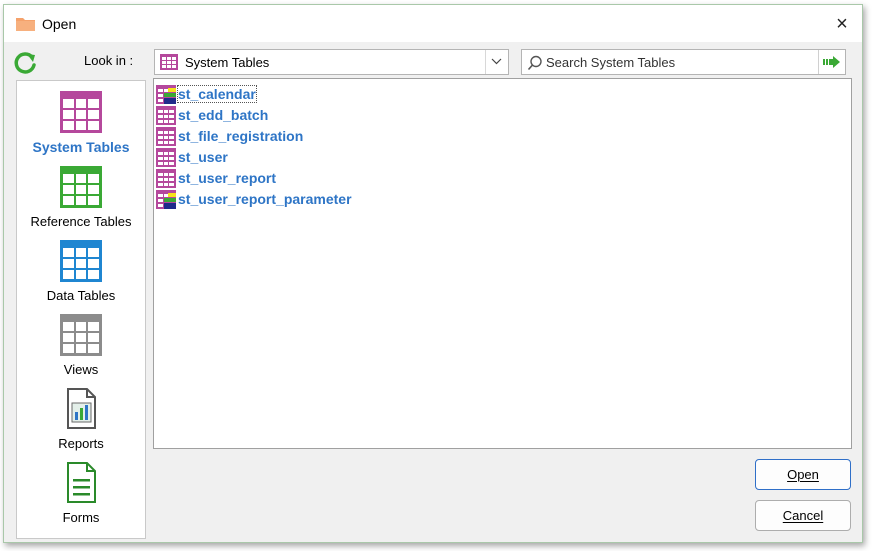 This screenshot has width=872, height=551. Describe the element at coordinates (227, 62) in the screenshot. I see `look-in-value: System Tables` at that location.